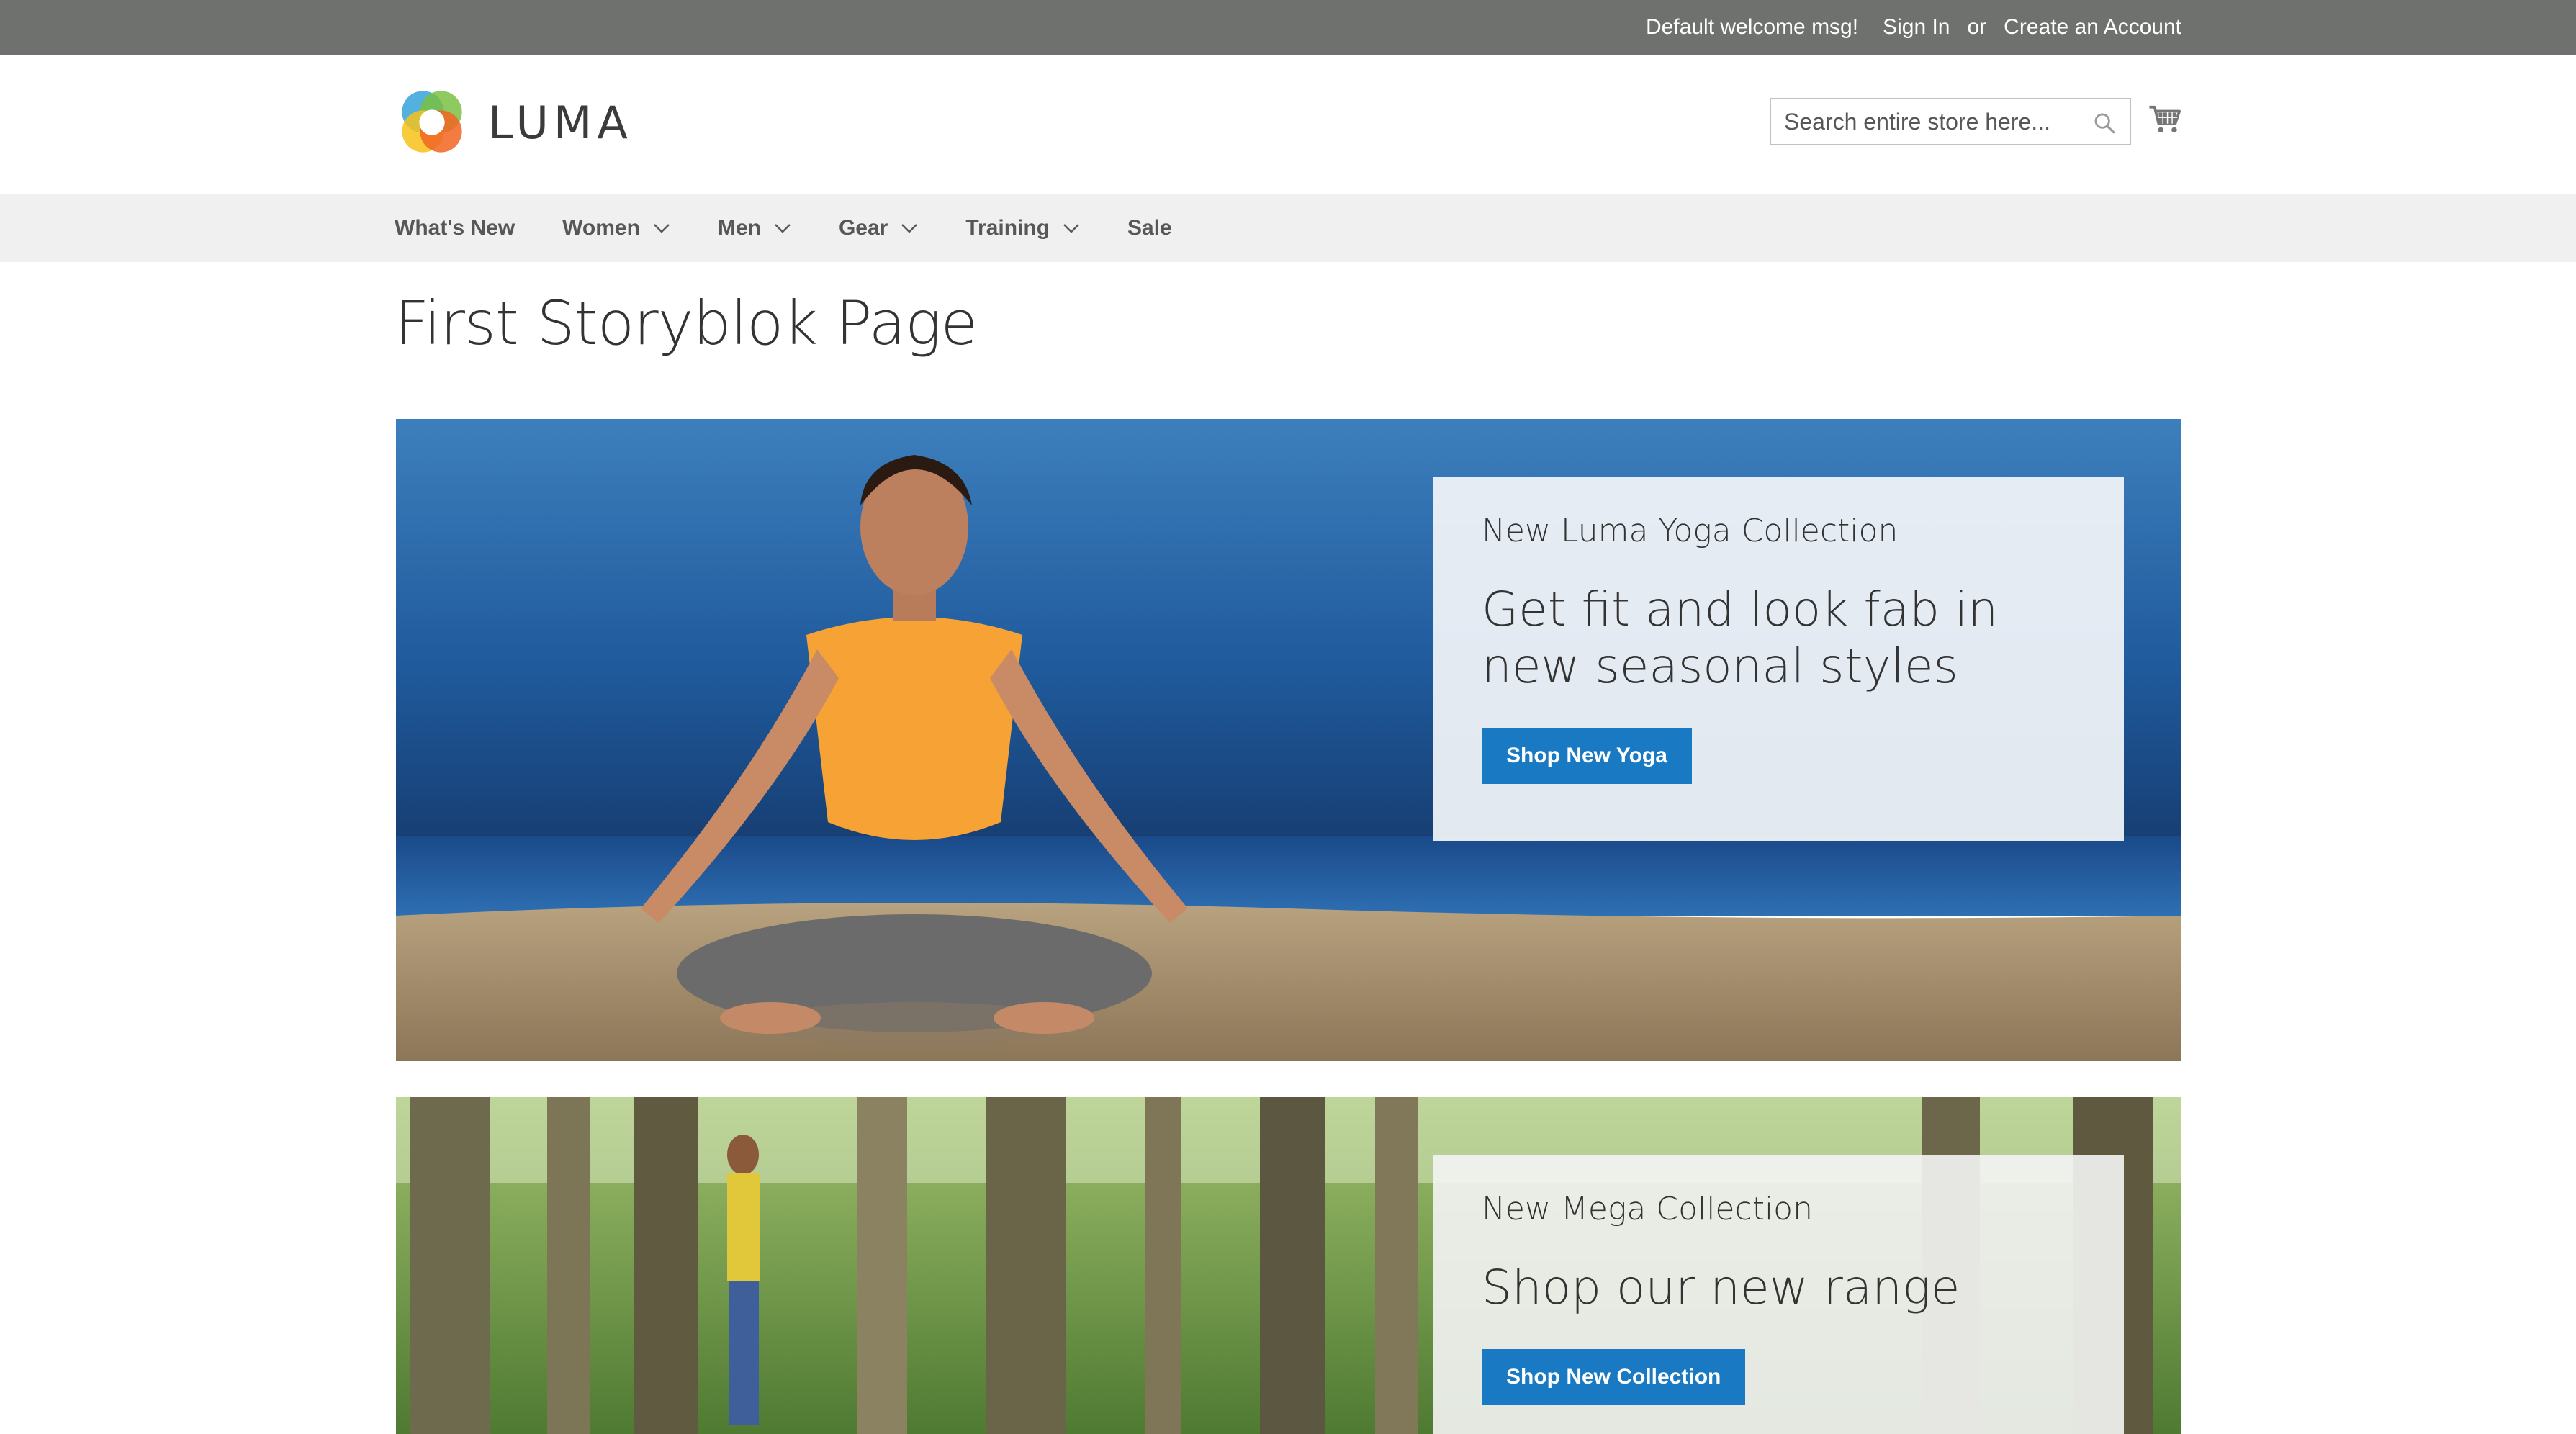 Image resolution: width=2576 pixels, height=1434 pixels. I want to click on nav-item-label: Sale, so click(1149, 228).